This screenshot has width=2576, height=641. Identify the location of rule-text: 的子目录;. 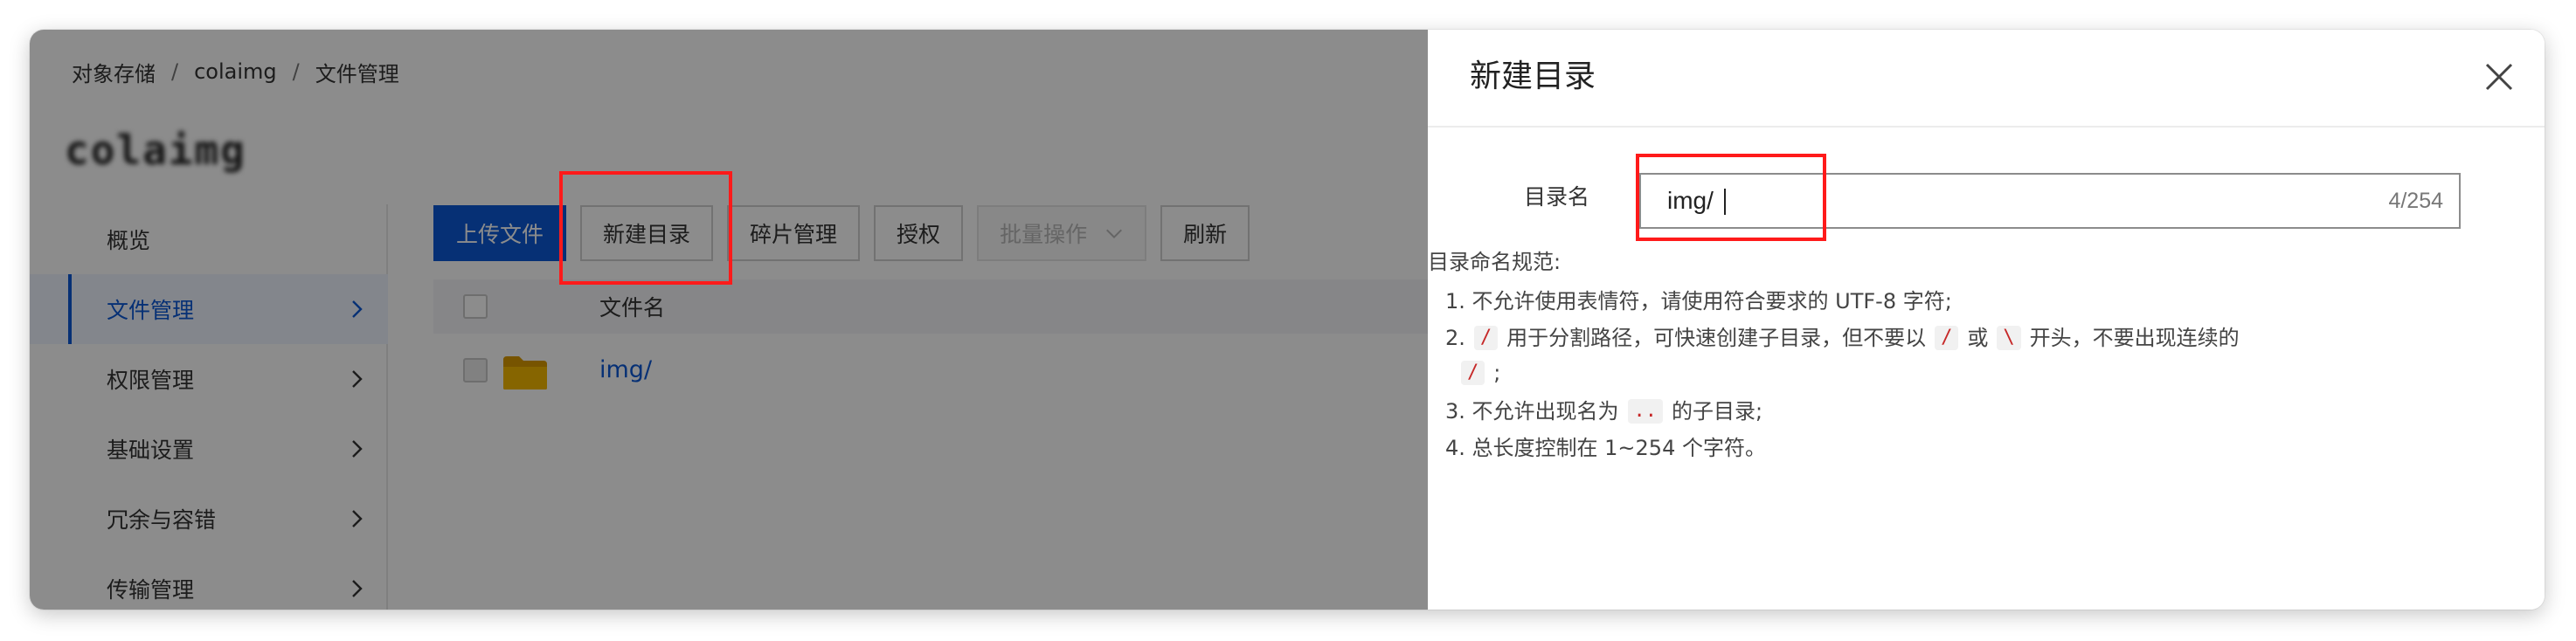
(1717, 411).